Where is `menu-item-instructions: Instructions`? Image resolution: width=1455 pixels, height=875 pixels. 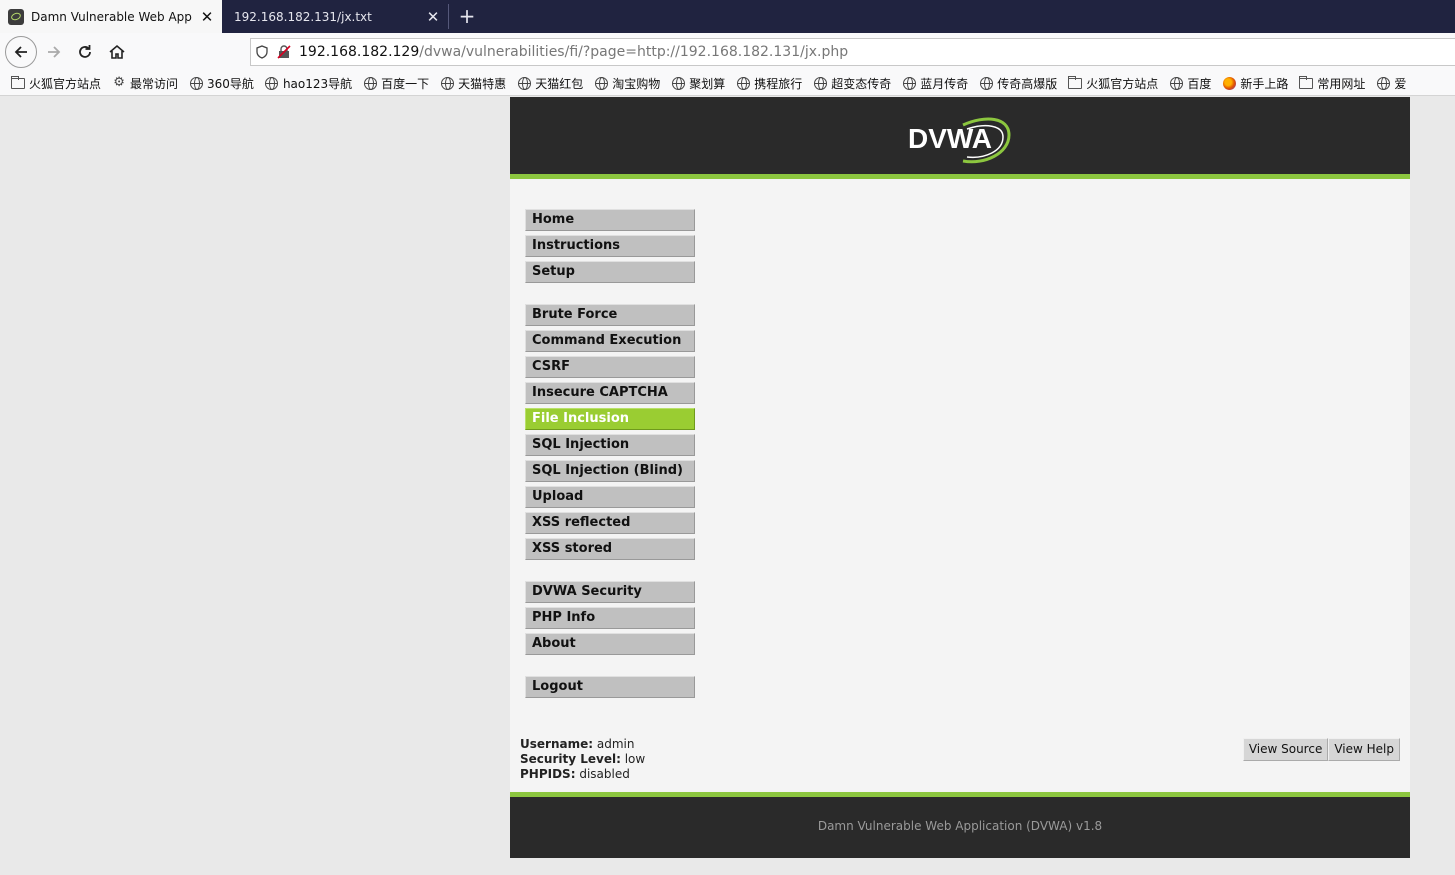 menu-item-instructions: Instructions is located at coordinates (610, 246).